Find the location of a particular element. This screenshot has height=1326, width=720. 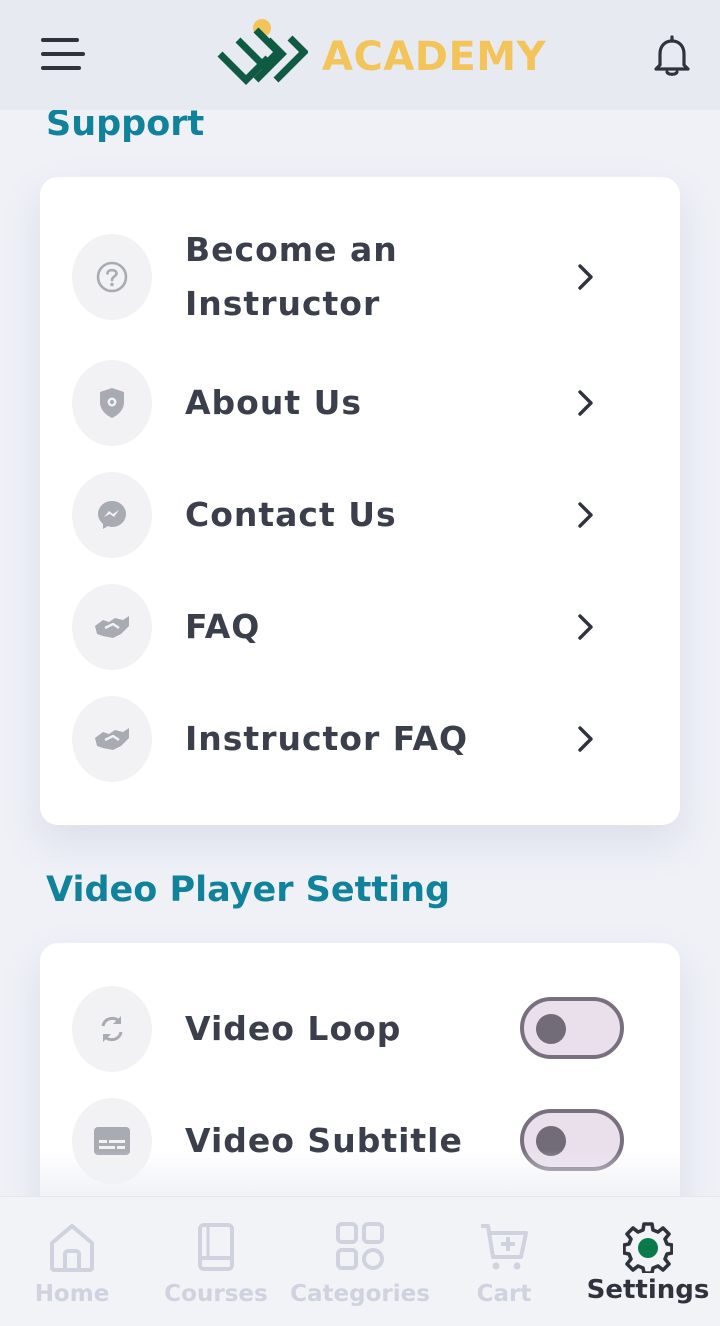

shield-gear-icon is located at coordinates (112, 403).